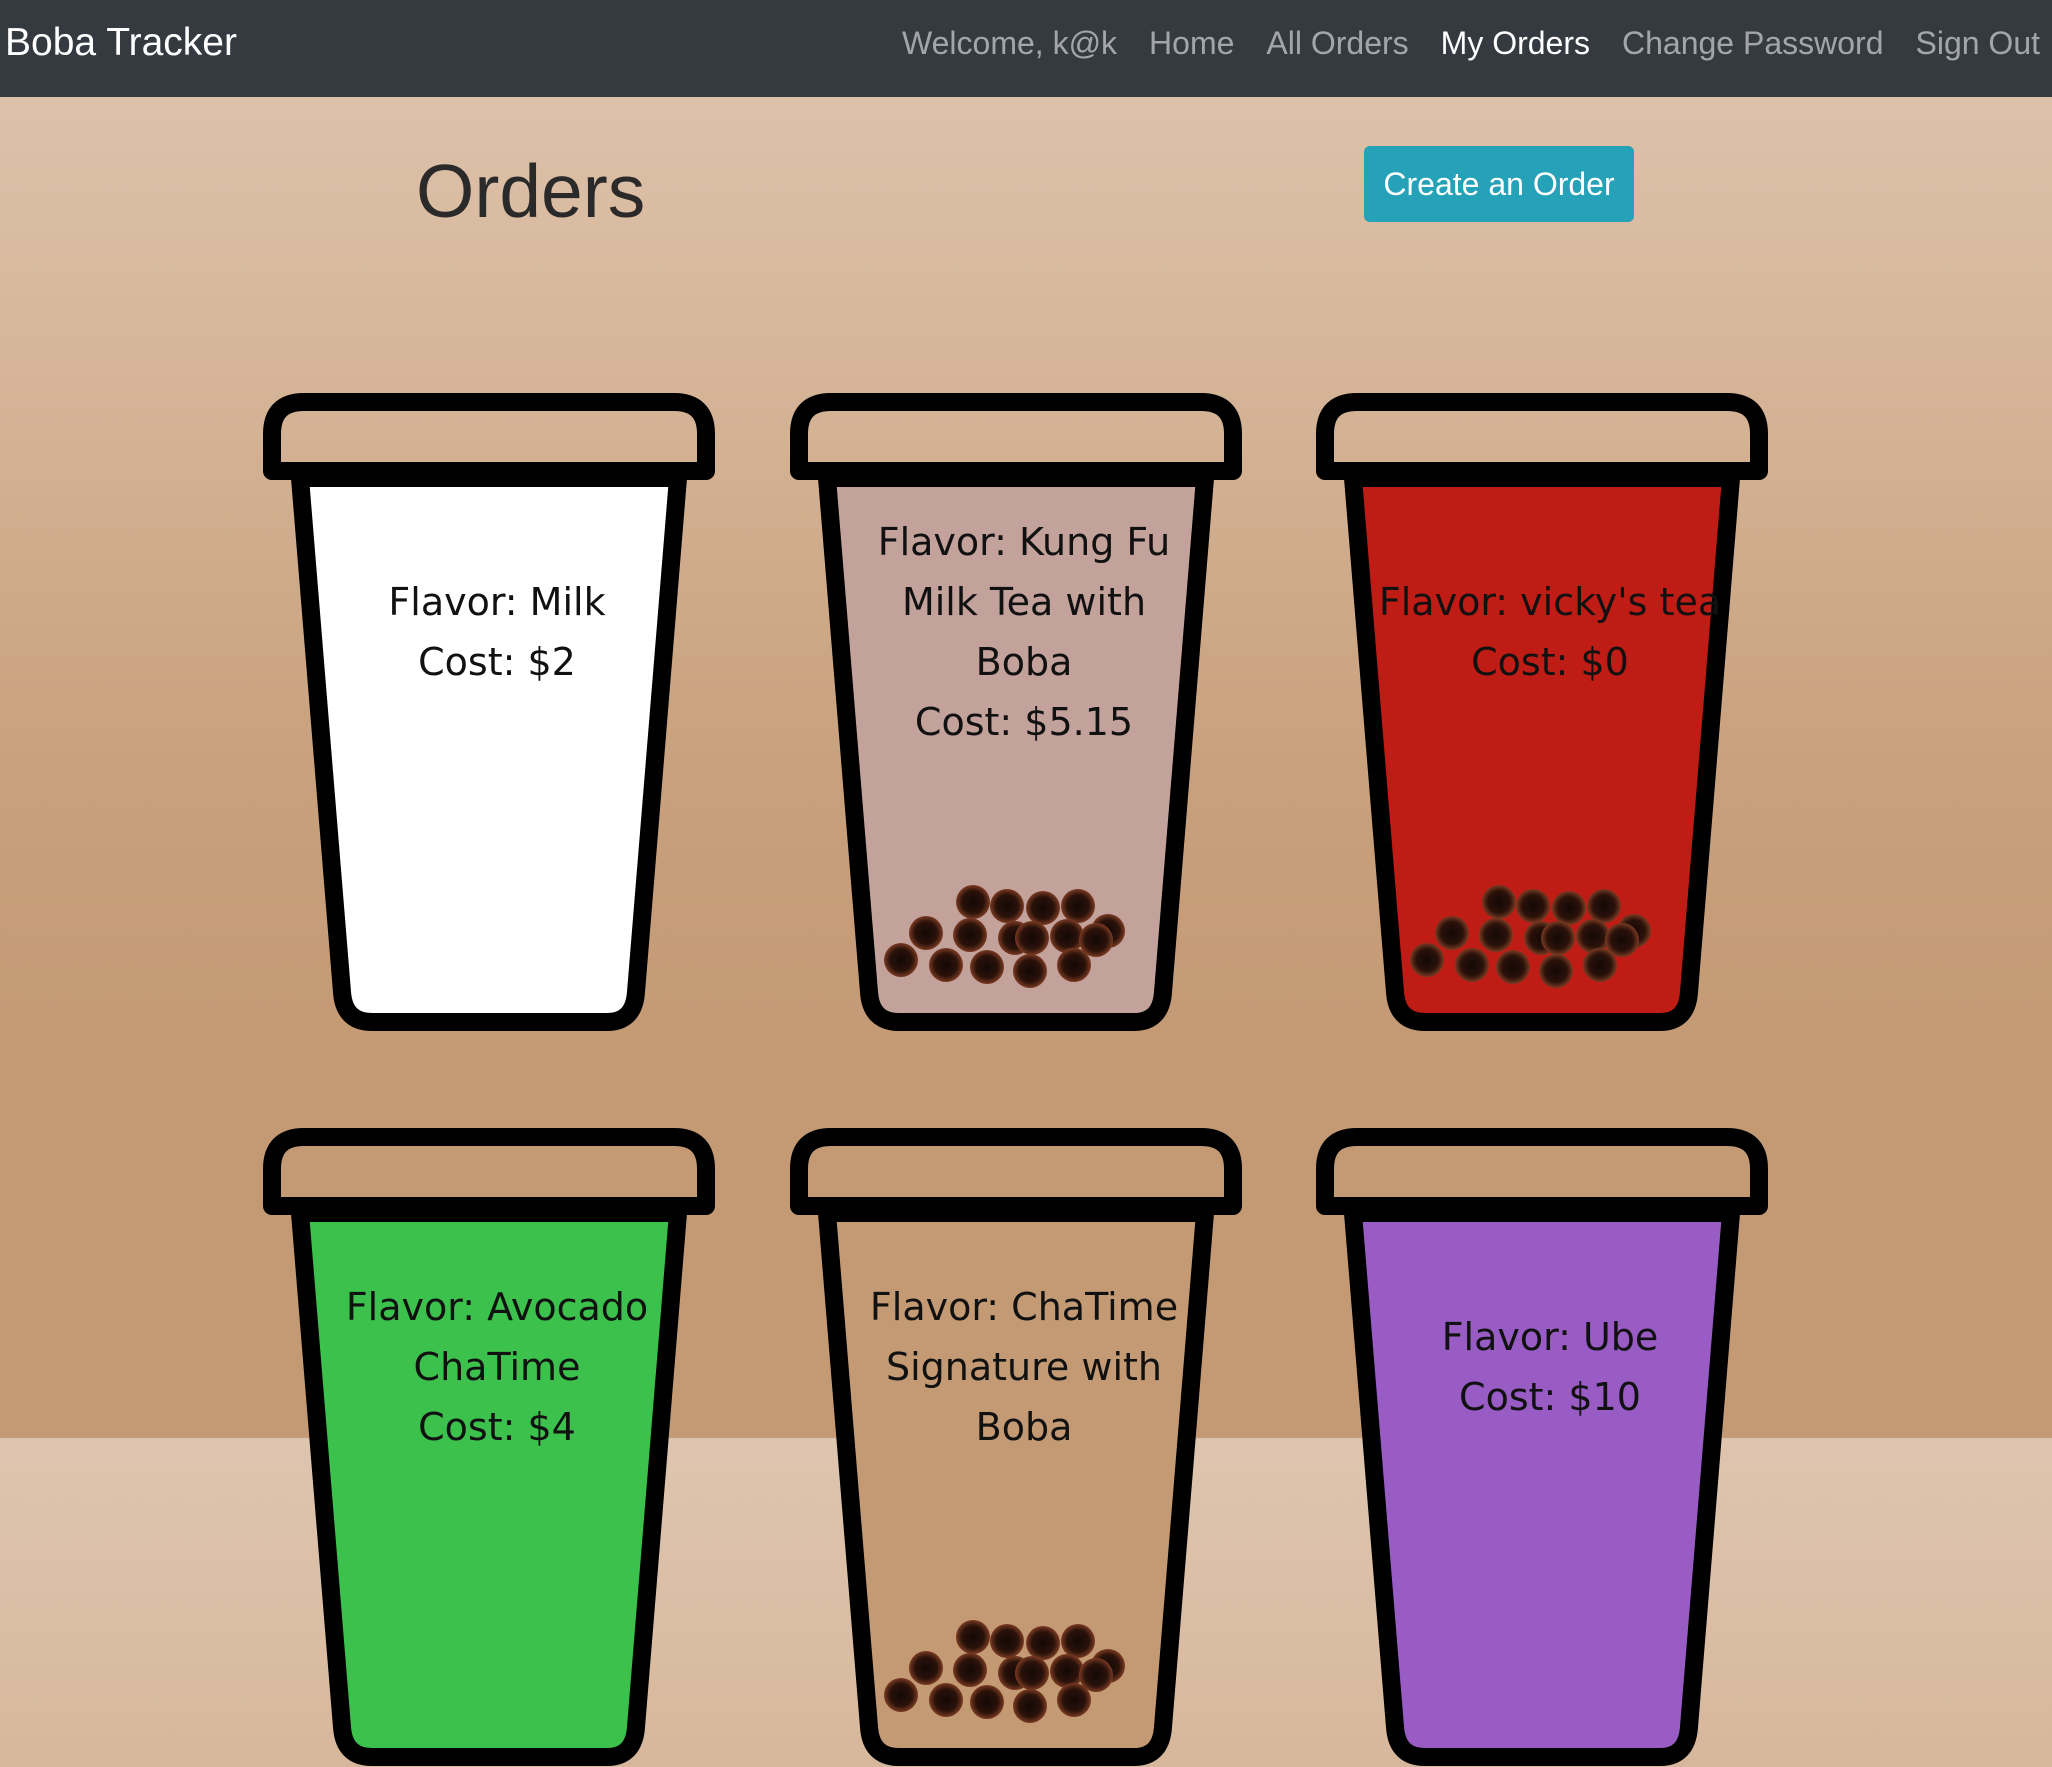 Image resolution: width=2052 pixels, height=1767 pixels. I want to click on order-info: Flavor: vicky's tea Cost: $0, so click(1550, 632).